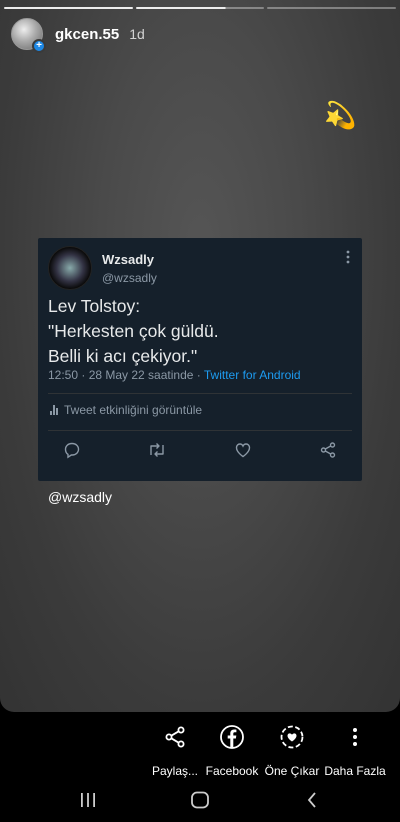  I want to click on share-icon, so click(328, 450).